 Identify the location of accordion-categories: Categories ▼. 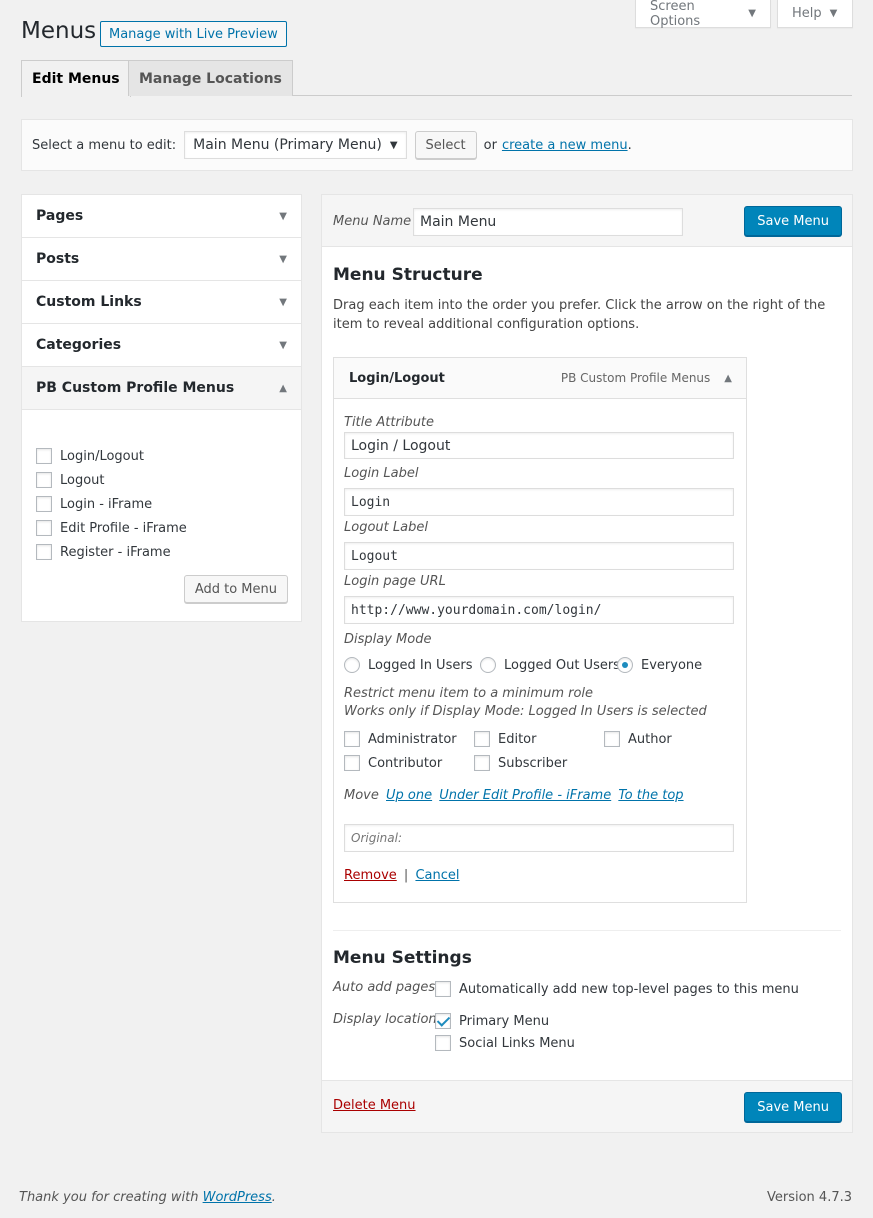
(161, 345).